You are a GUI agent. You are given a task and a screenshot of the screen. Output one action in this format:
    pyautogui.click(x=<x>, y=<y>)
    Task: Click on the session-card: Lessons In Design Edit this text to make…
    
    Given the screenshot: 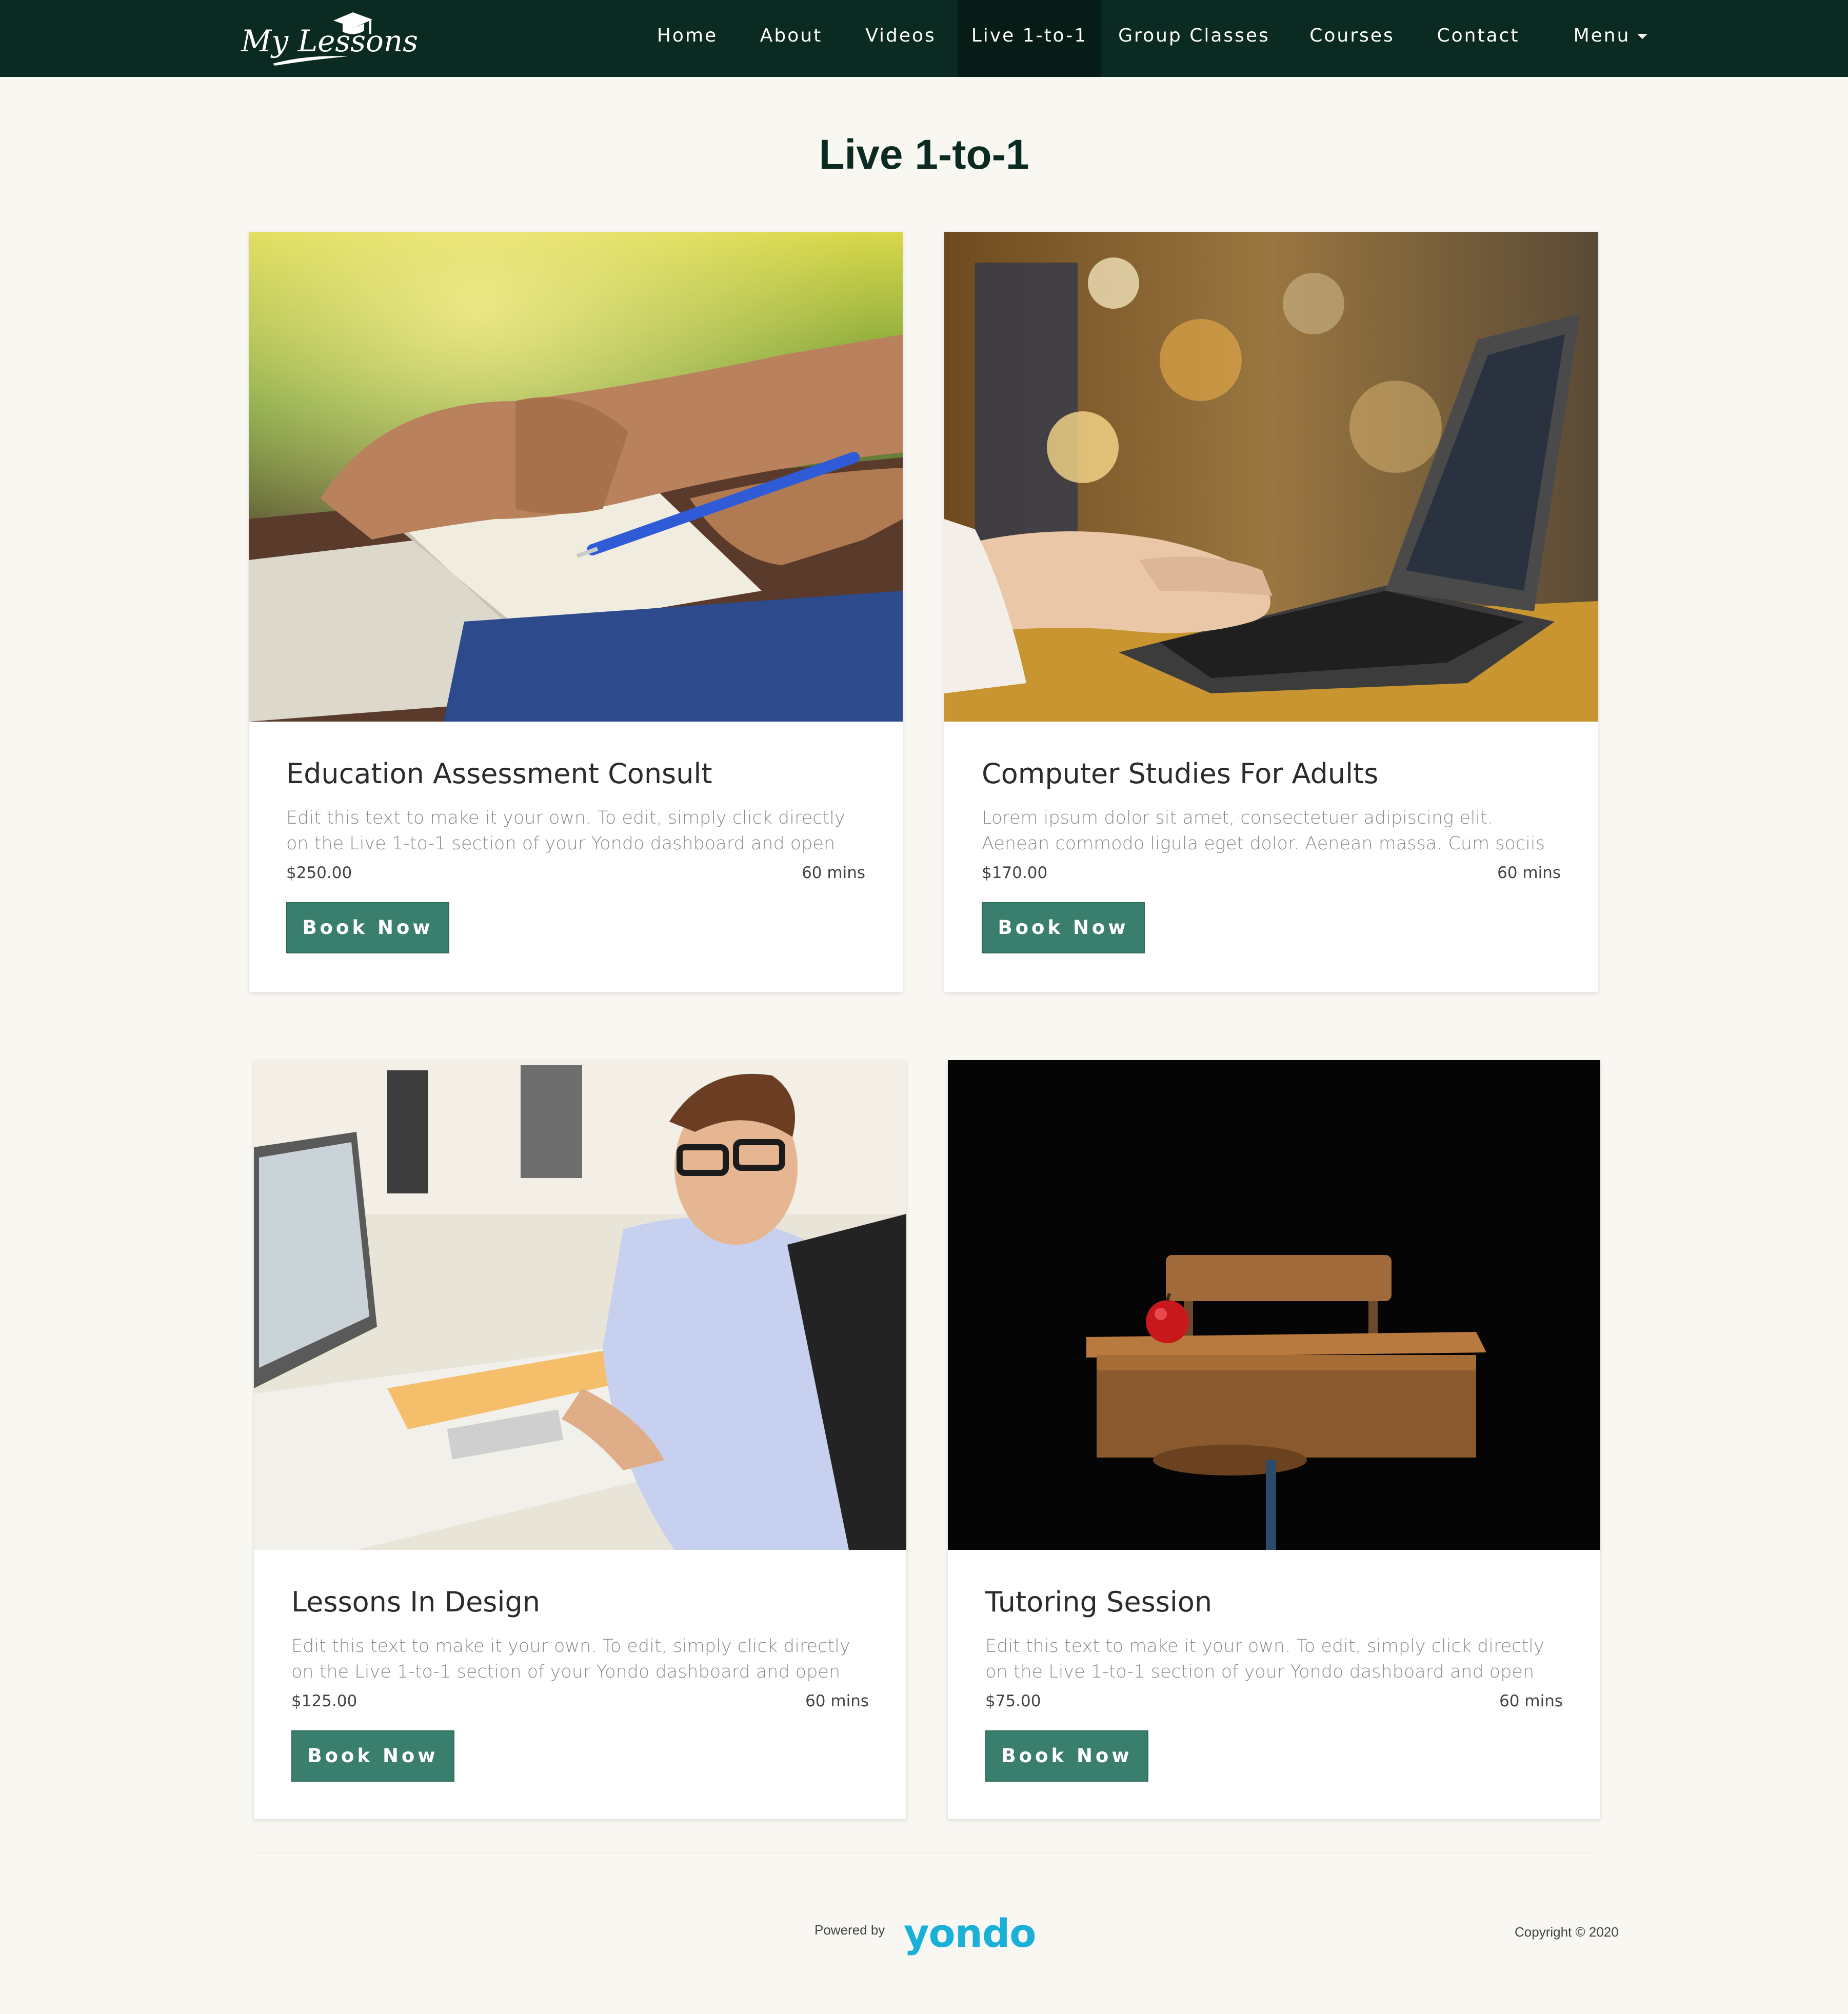 What is the action you would take?
    pyautogui.click(x=580, y=1440)
    